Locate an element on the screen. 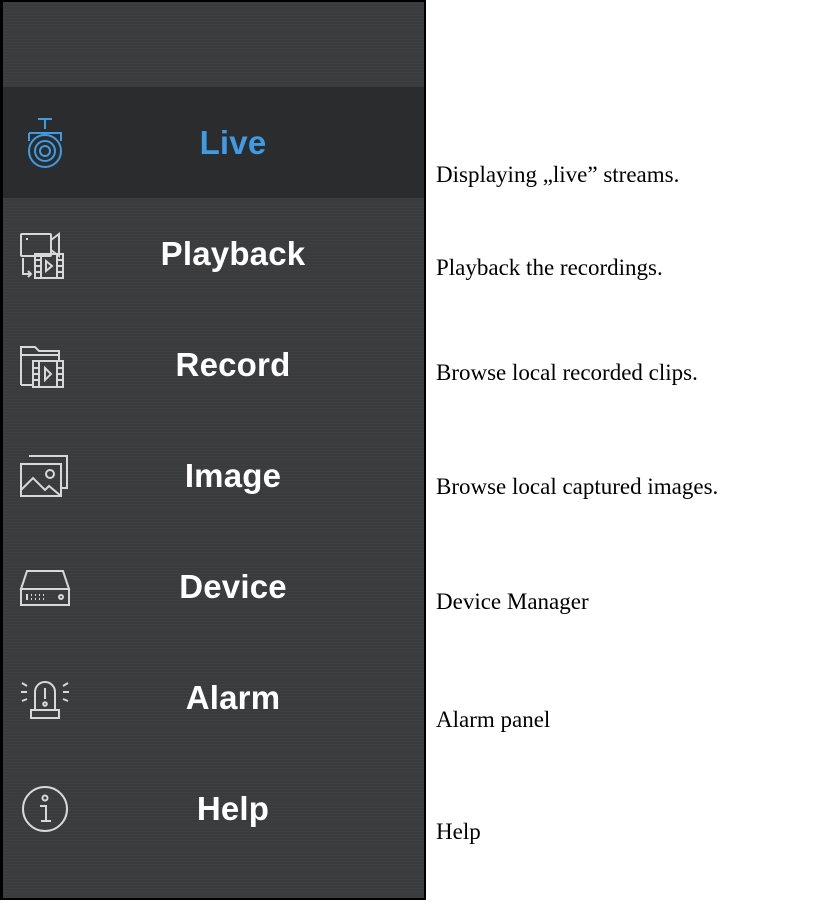 The image size is (829, 904). info-icon is located at coordinates (45, 809).